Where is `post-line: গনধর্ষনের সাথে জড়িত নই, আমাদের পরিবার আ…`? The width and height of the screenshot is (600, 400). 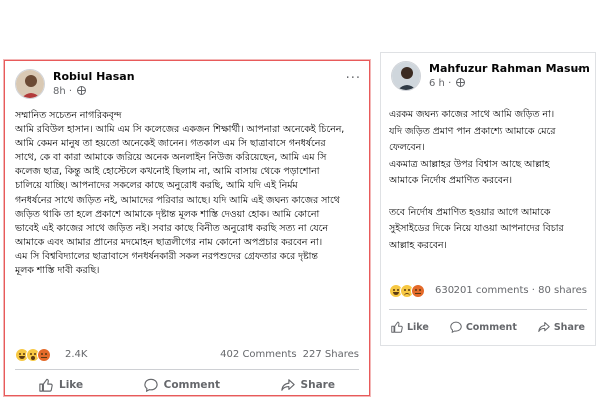 post-line: গনধর্ষনের সাথে জড়িত নই, আমাদের পরিবার আ… is located at coordinates (177, 200).